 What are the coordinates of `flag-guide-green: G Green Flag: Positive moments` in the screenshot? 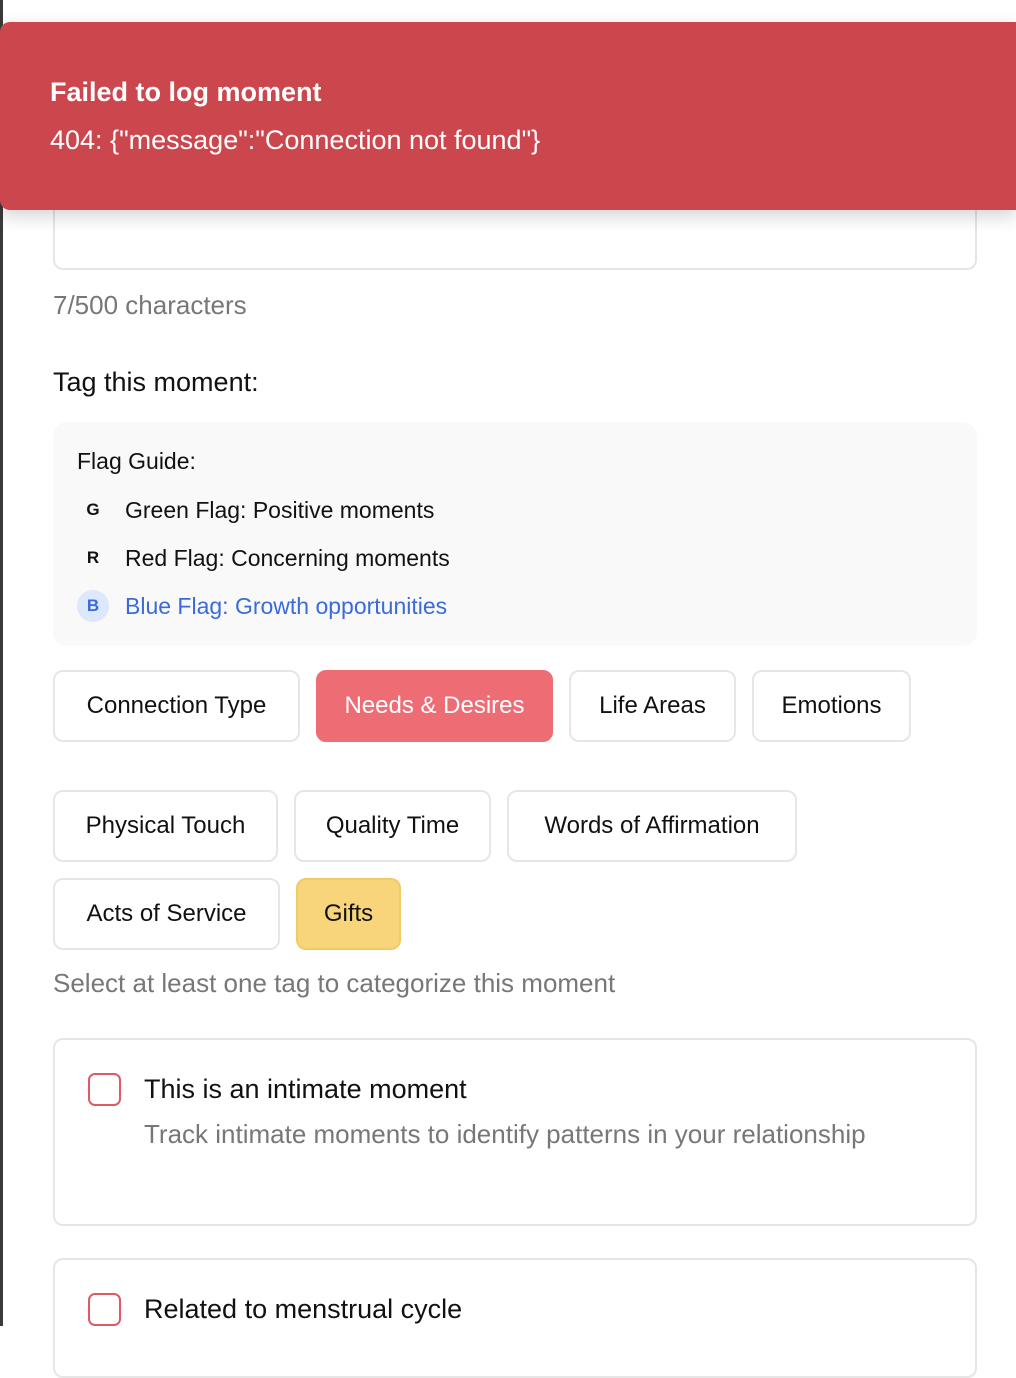 It's located at (255, 510).